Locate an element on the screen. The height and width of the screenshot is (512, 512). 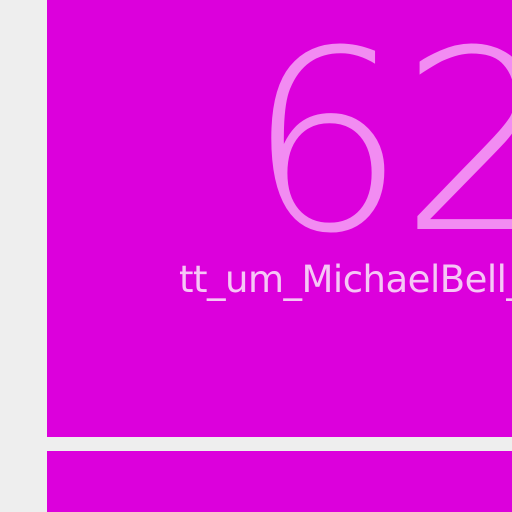
project-name: tt_um_MichaelBell_ is located at coordinates (345, 279).